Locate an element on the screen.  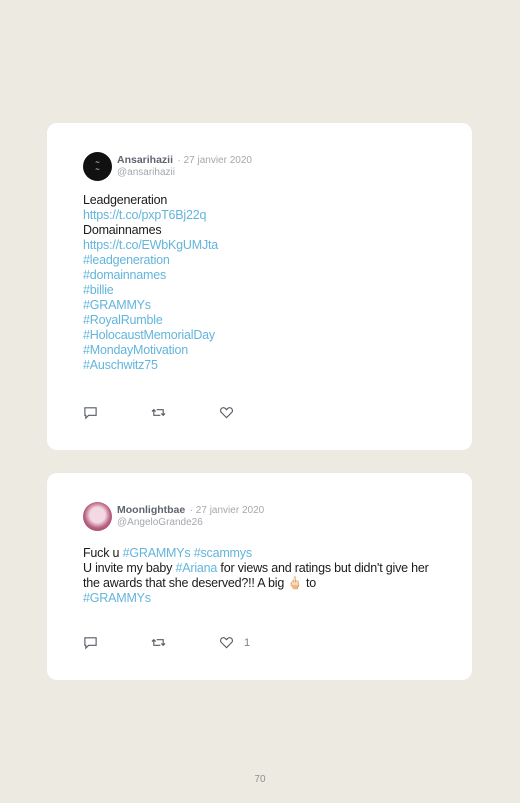
hashtag-link: #scammys is located at coordinates (223, 553).